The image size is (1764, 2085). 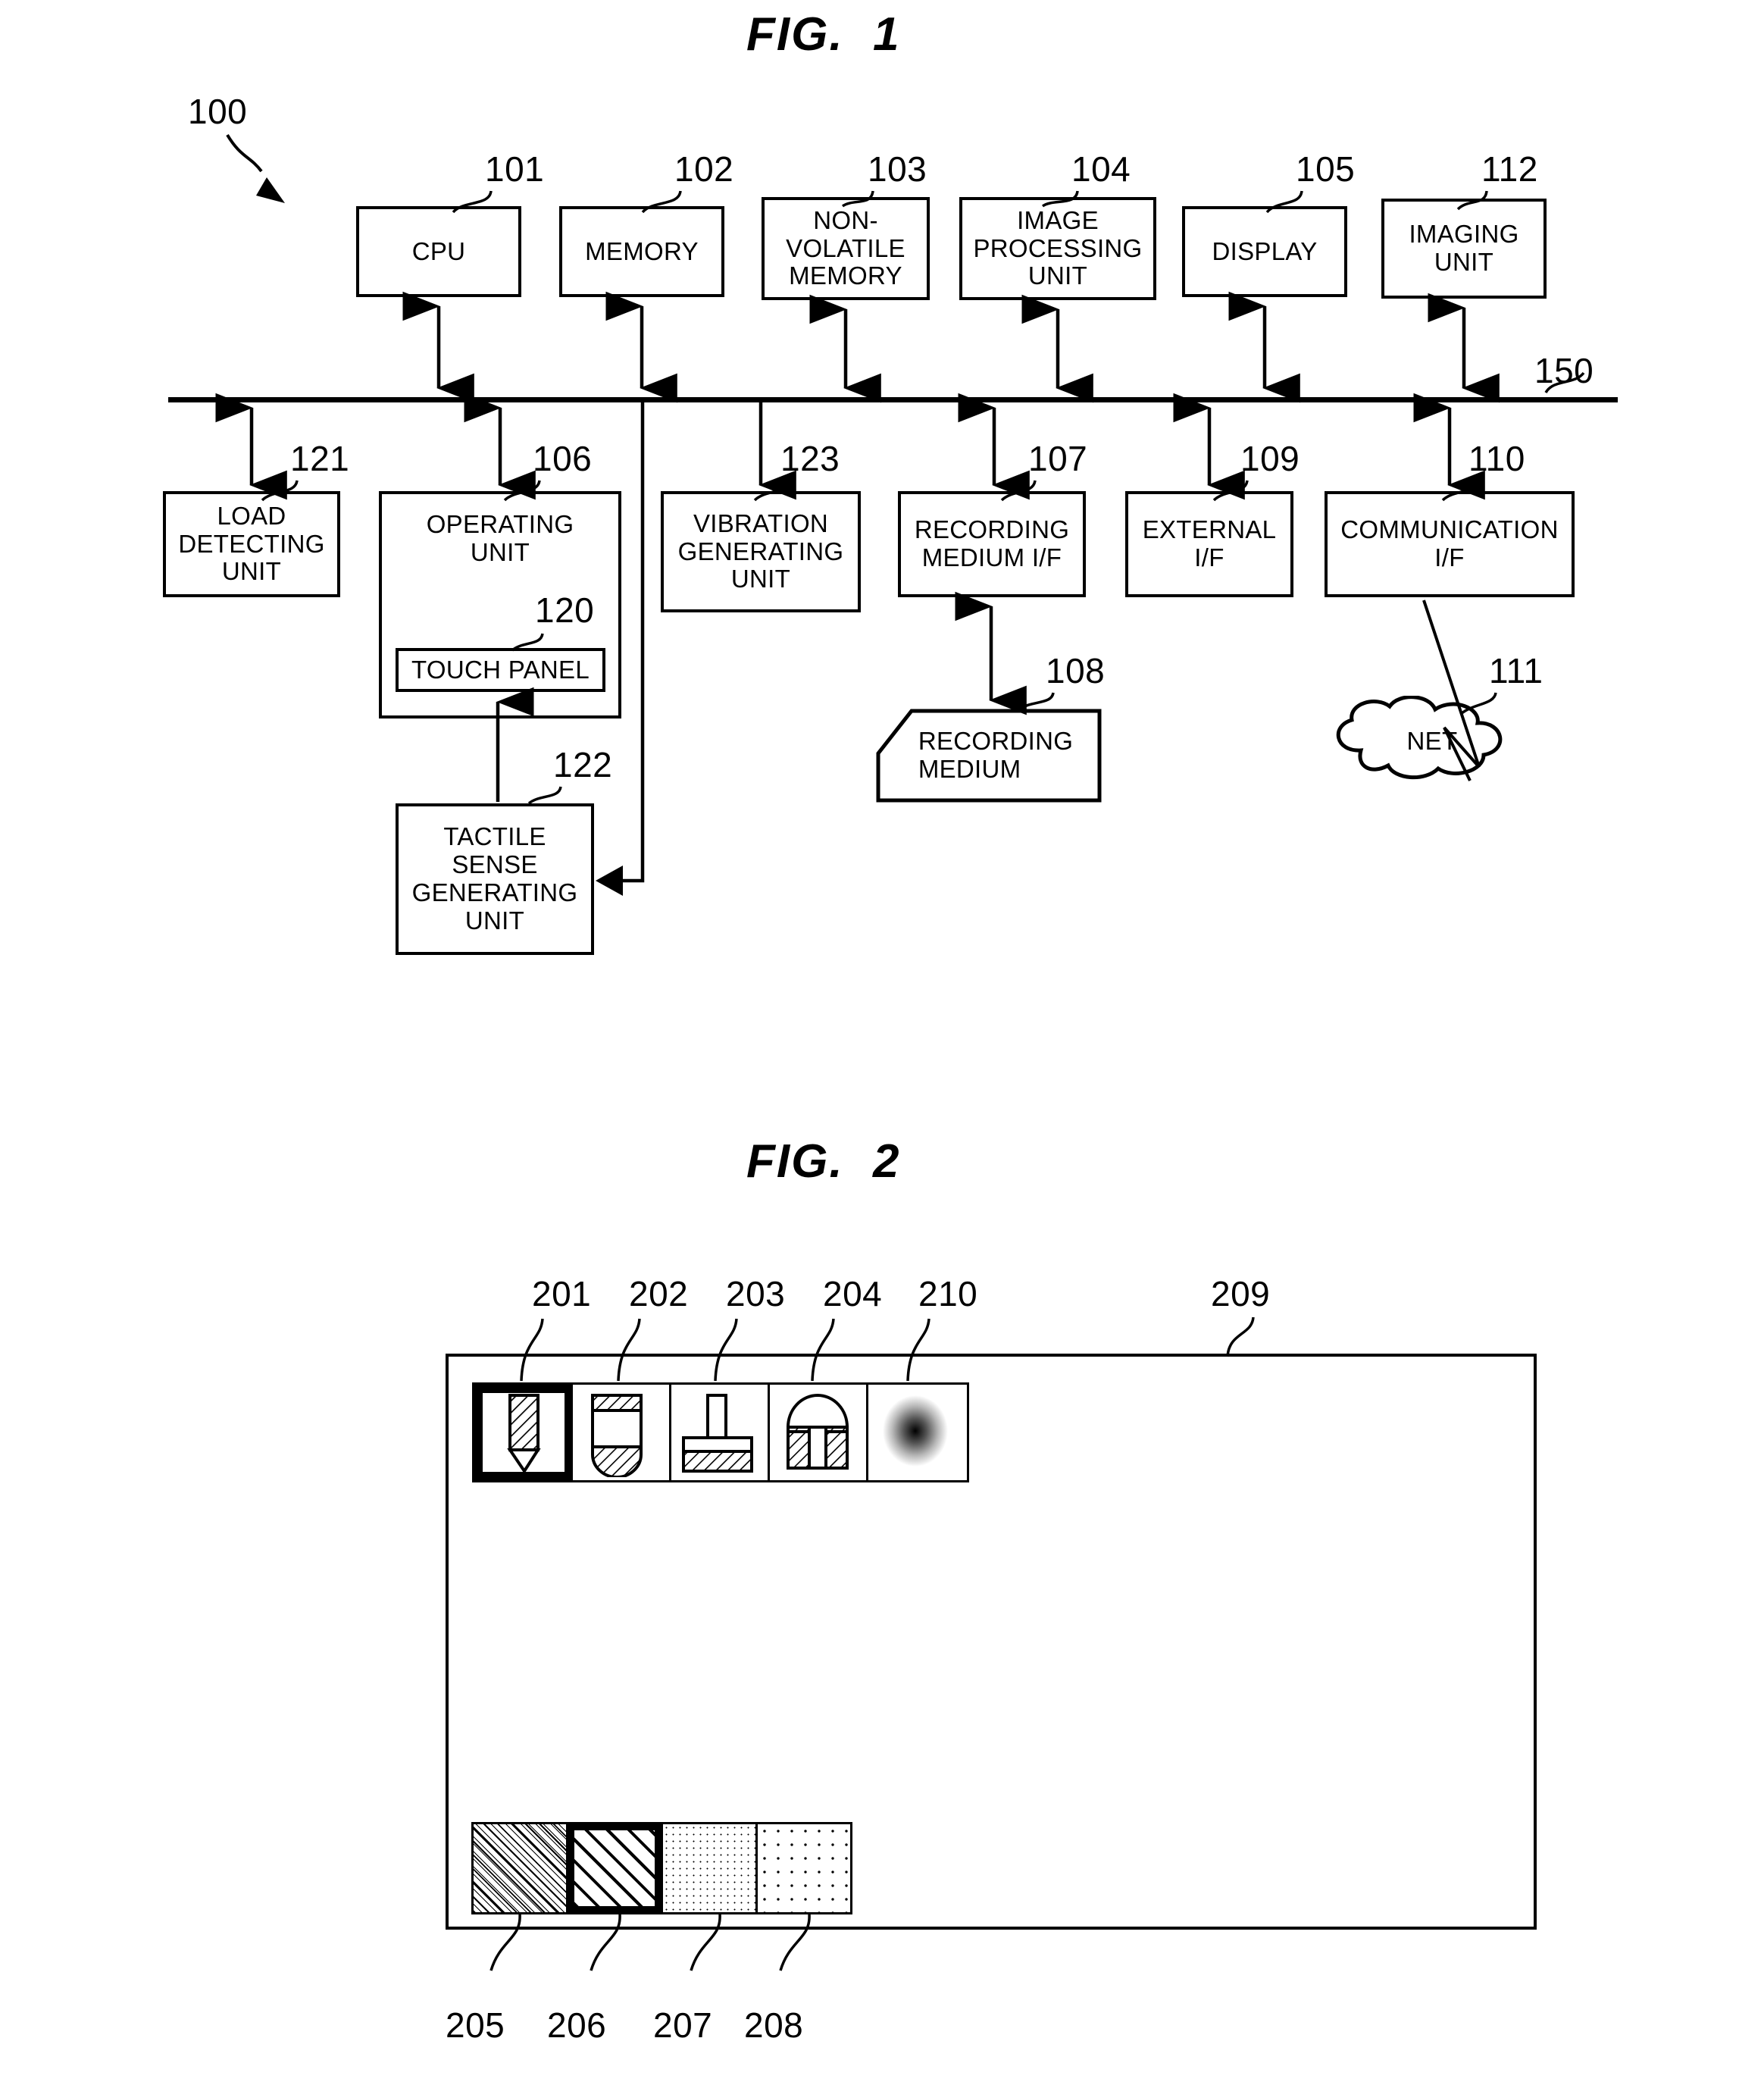 I want to click on block-cpu-label: CPU, so click(x=438, y=250).